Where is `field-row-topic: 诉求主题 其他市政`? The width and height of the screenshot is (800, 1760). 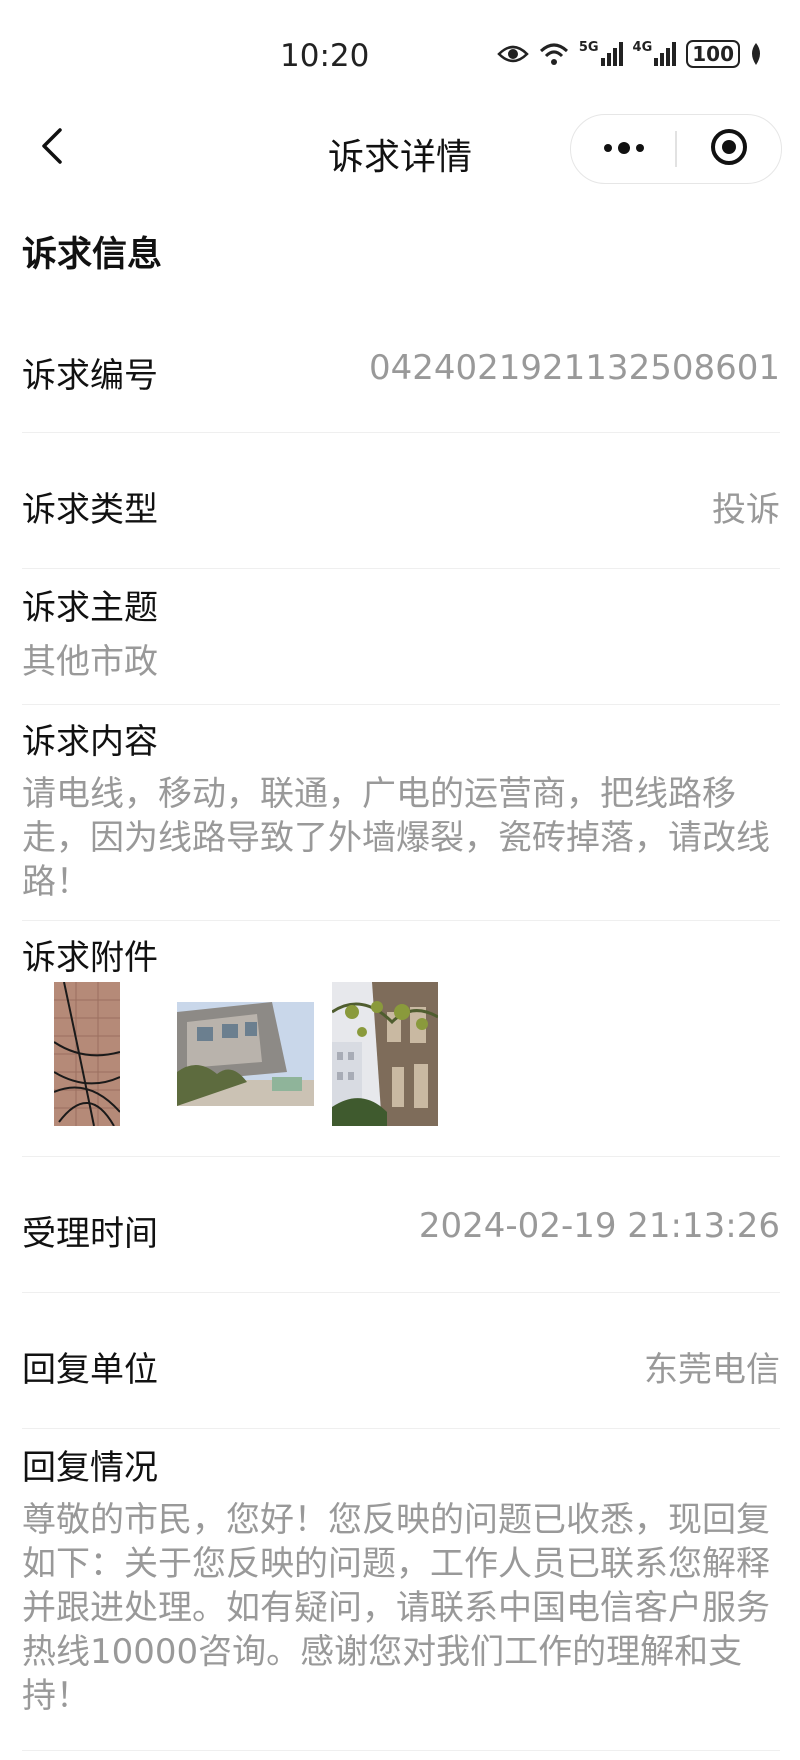 field-row-topic: 诉求主题 其他市政 is located at coordinates (401, 637).